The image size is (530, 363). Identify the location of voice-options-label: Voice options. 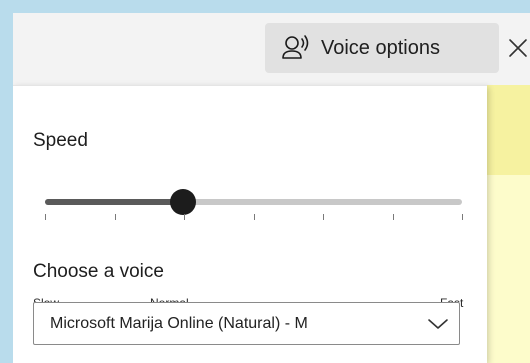
(380, 47).